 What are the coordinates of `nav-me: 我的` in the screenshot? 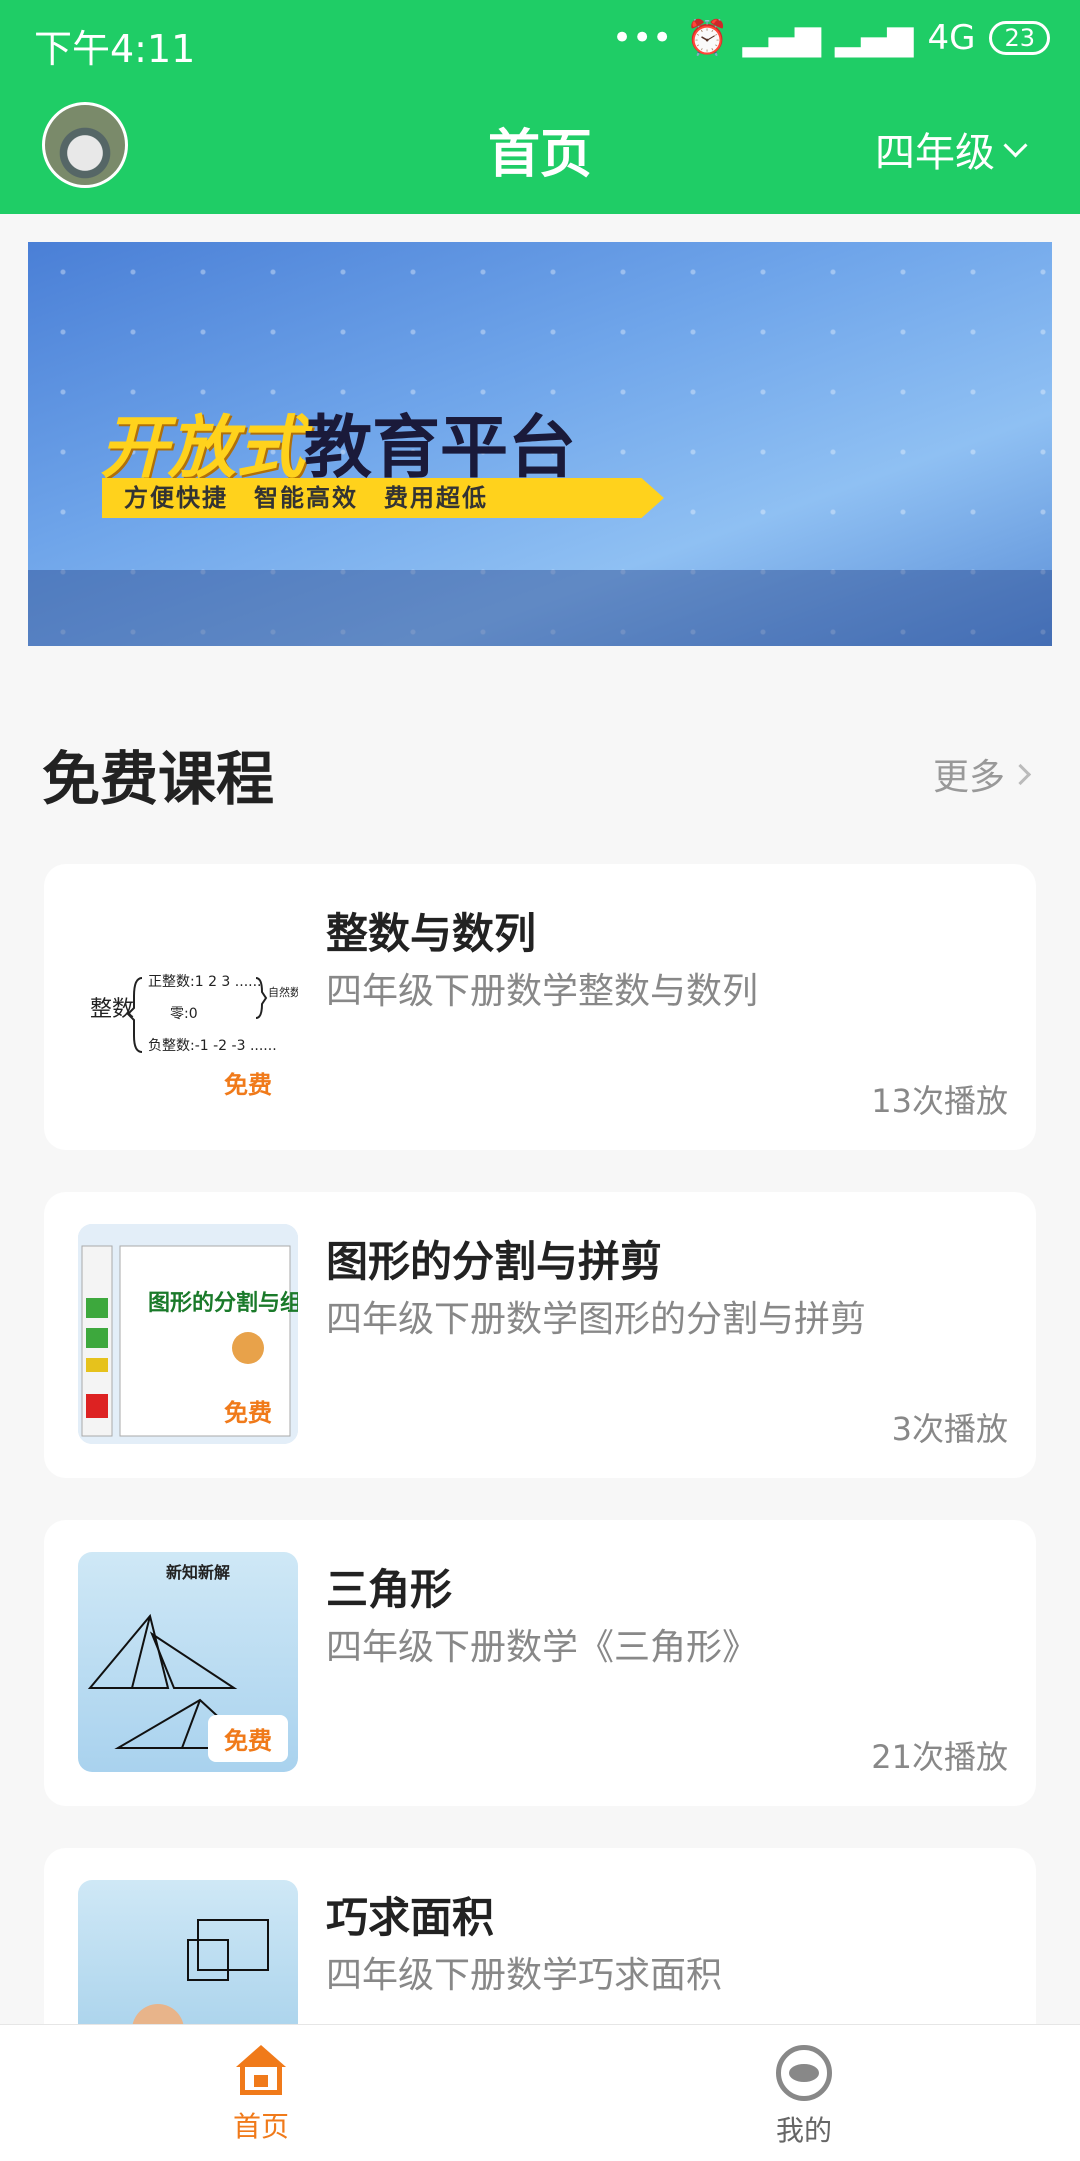 It's located at (804, 2097).